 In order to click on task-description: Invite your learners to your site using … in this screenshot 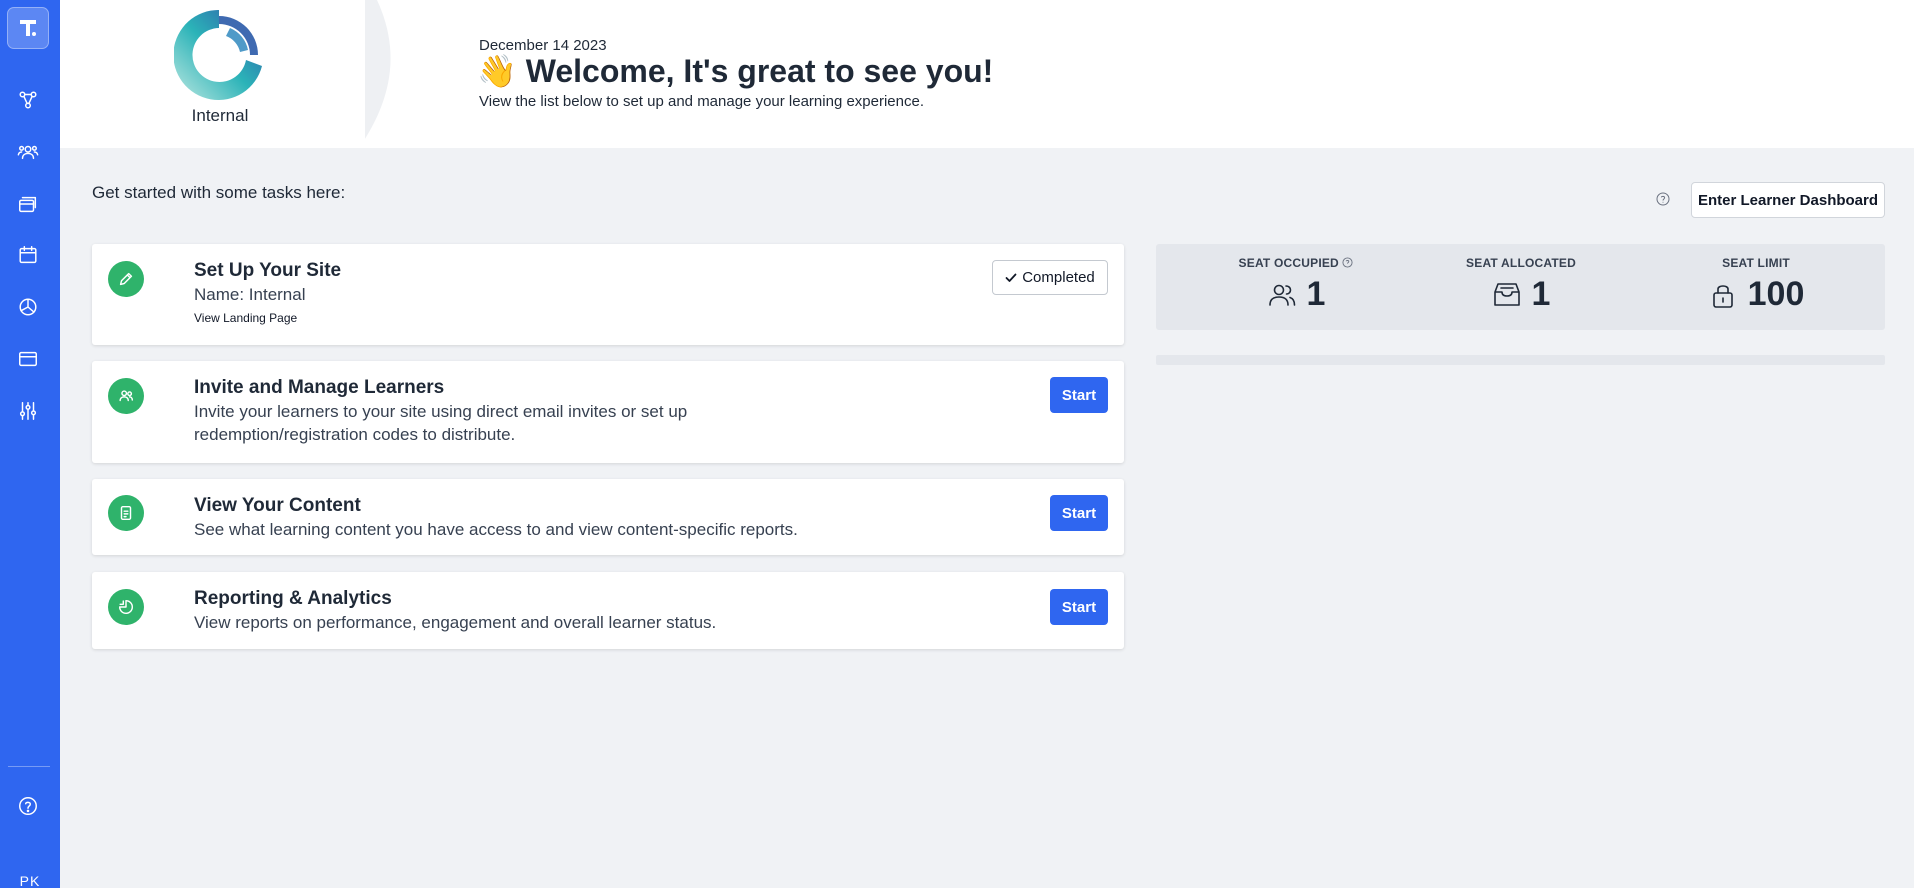, I will do `click(441, 423)`.